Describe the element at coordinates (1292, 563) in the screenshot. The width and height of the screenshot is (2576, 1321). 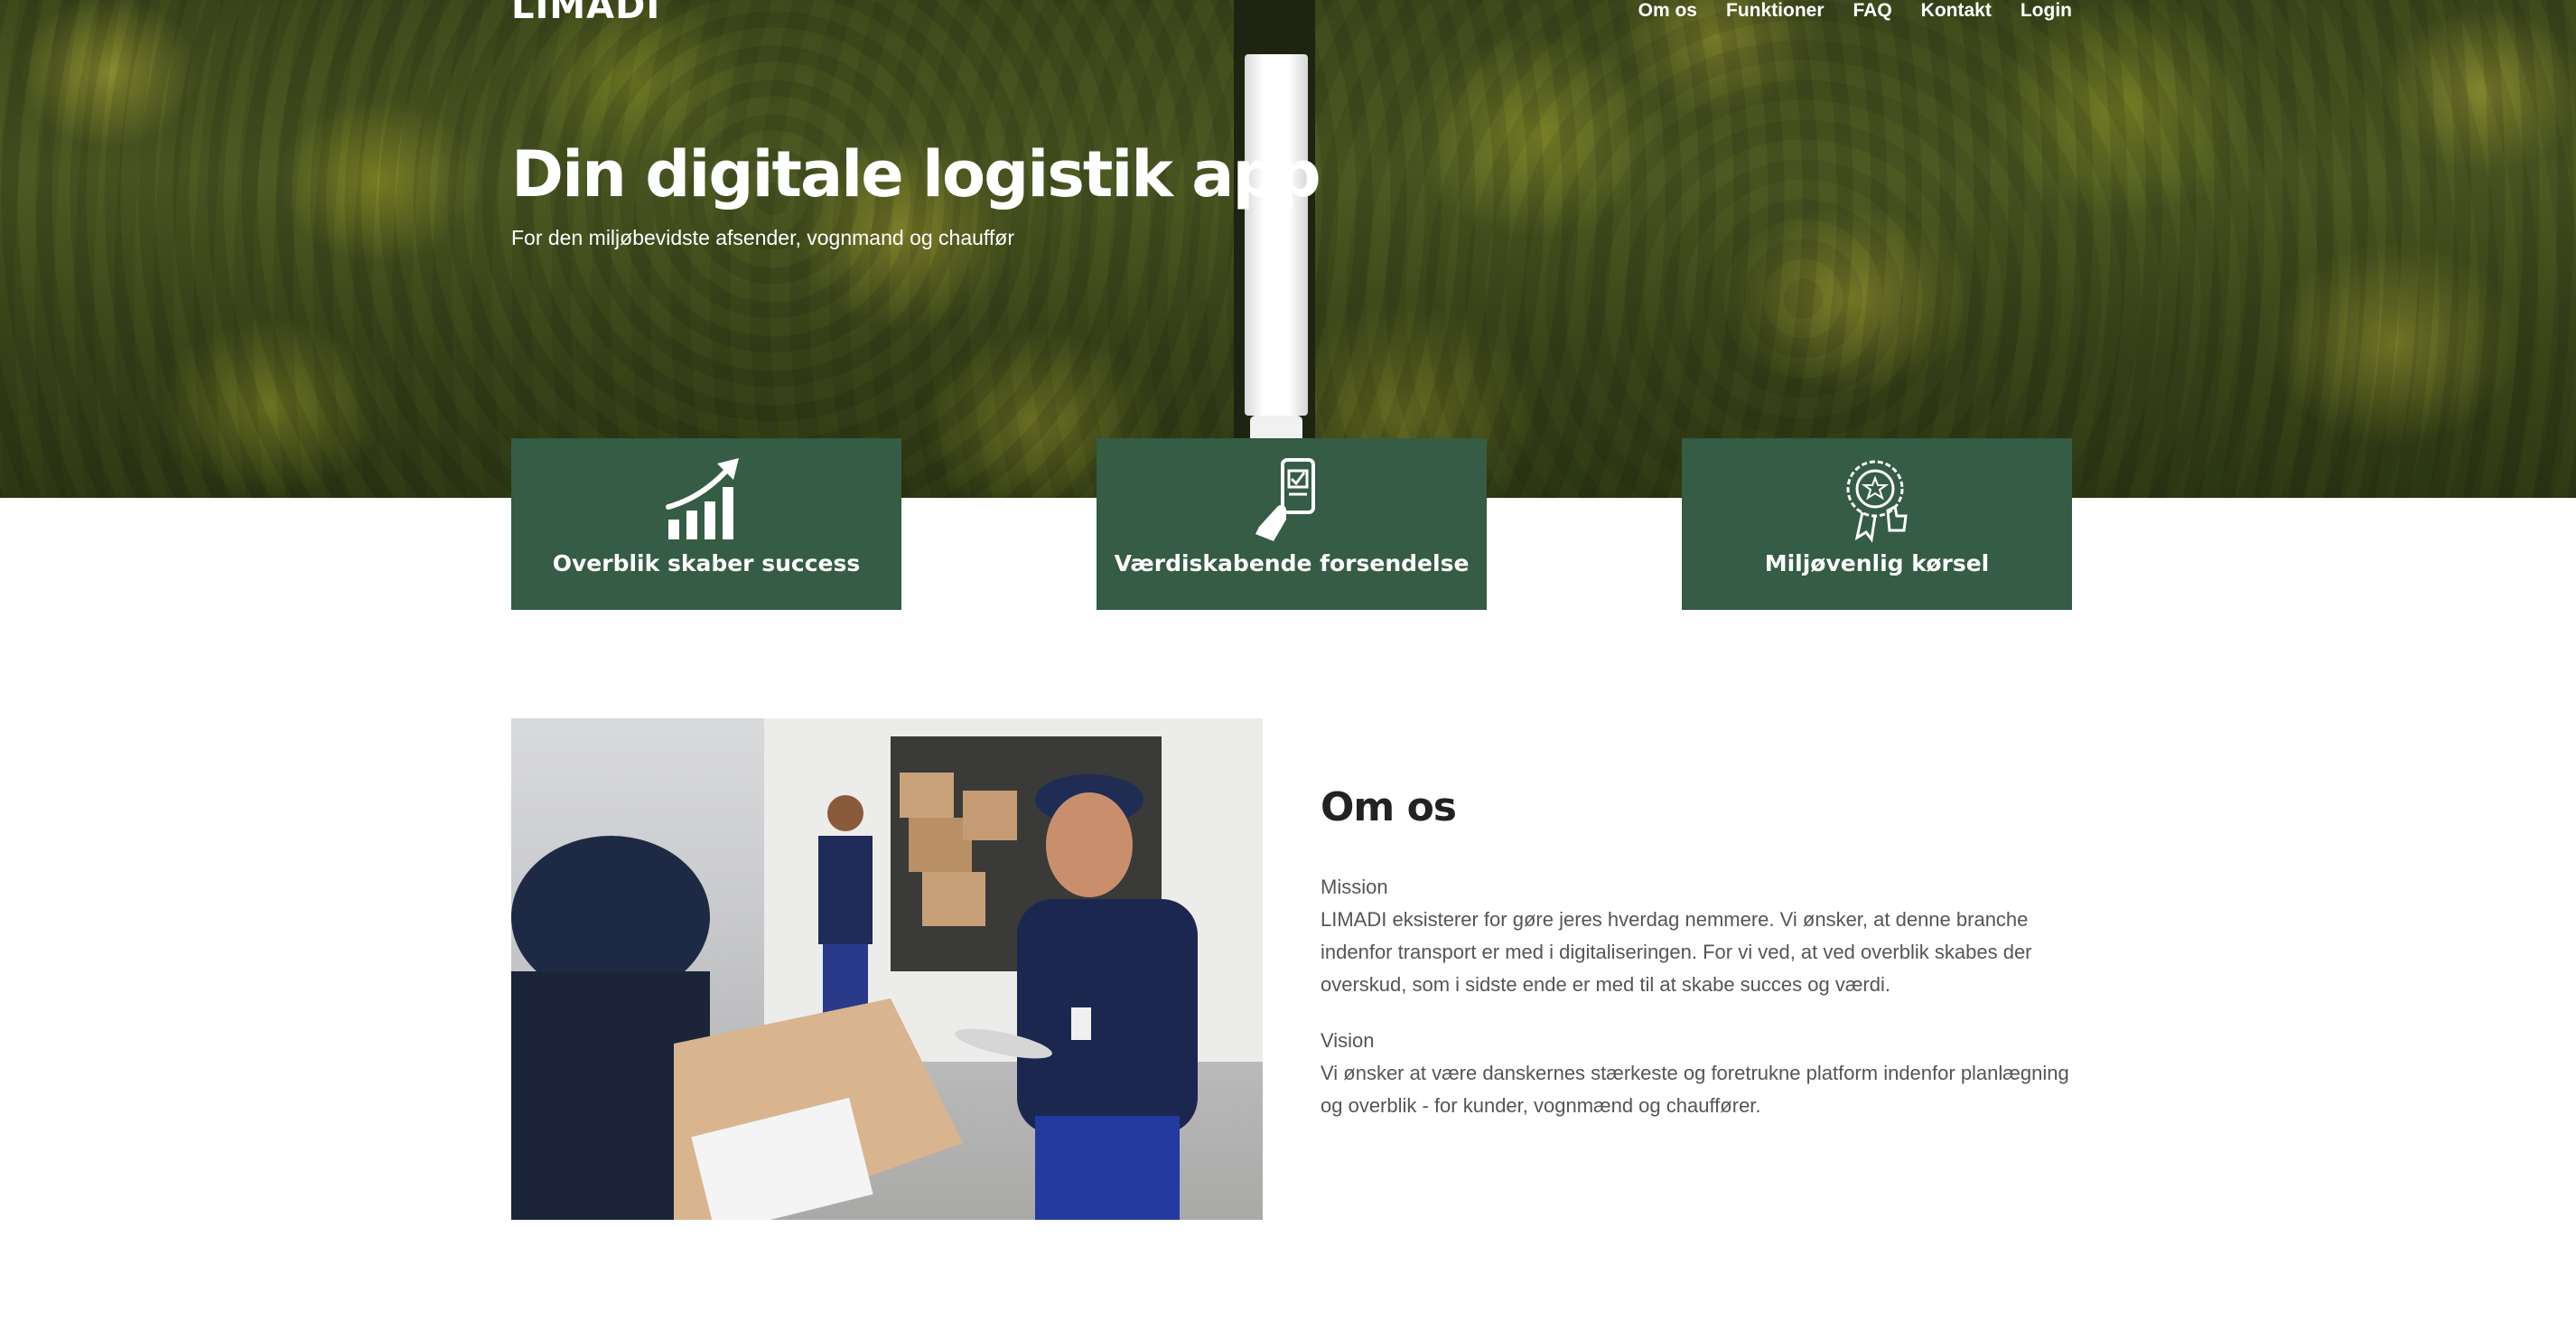
I see `feature-label: Værdiskabende forsendelse` at that location.